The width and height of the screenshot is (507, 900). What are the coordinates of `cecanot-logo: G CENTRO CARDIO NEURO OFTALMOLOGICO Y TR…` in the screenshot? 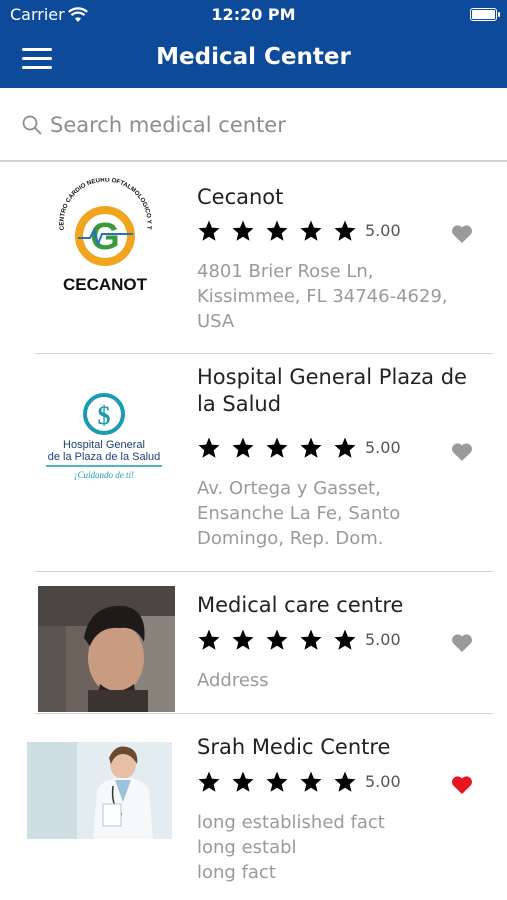 It's located at (105, 240).